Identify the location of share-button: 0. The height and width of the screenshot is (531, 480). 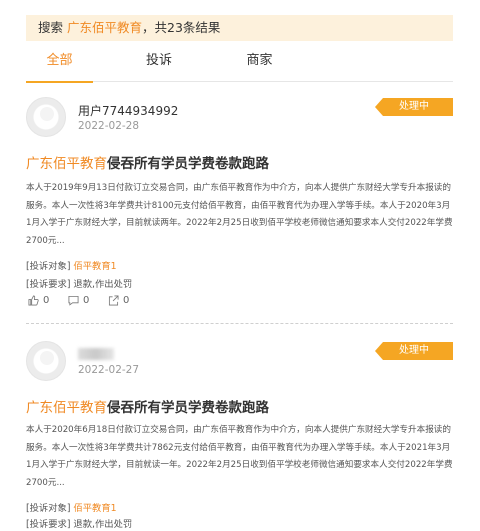
(118, 300).